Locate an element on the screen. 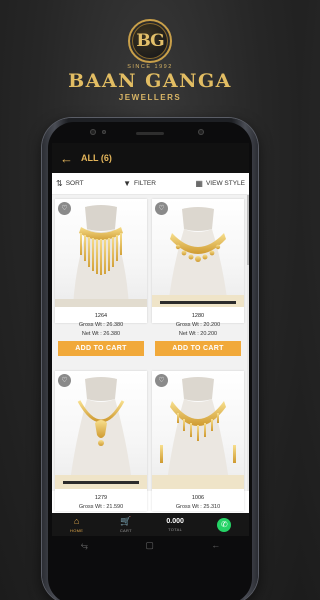  gross-weight: Gross Wt : 20.200 is located at coordinates (198, 325).